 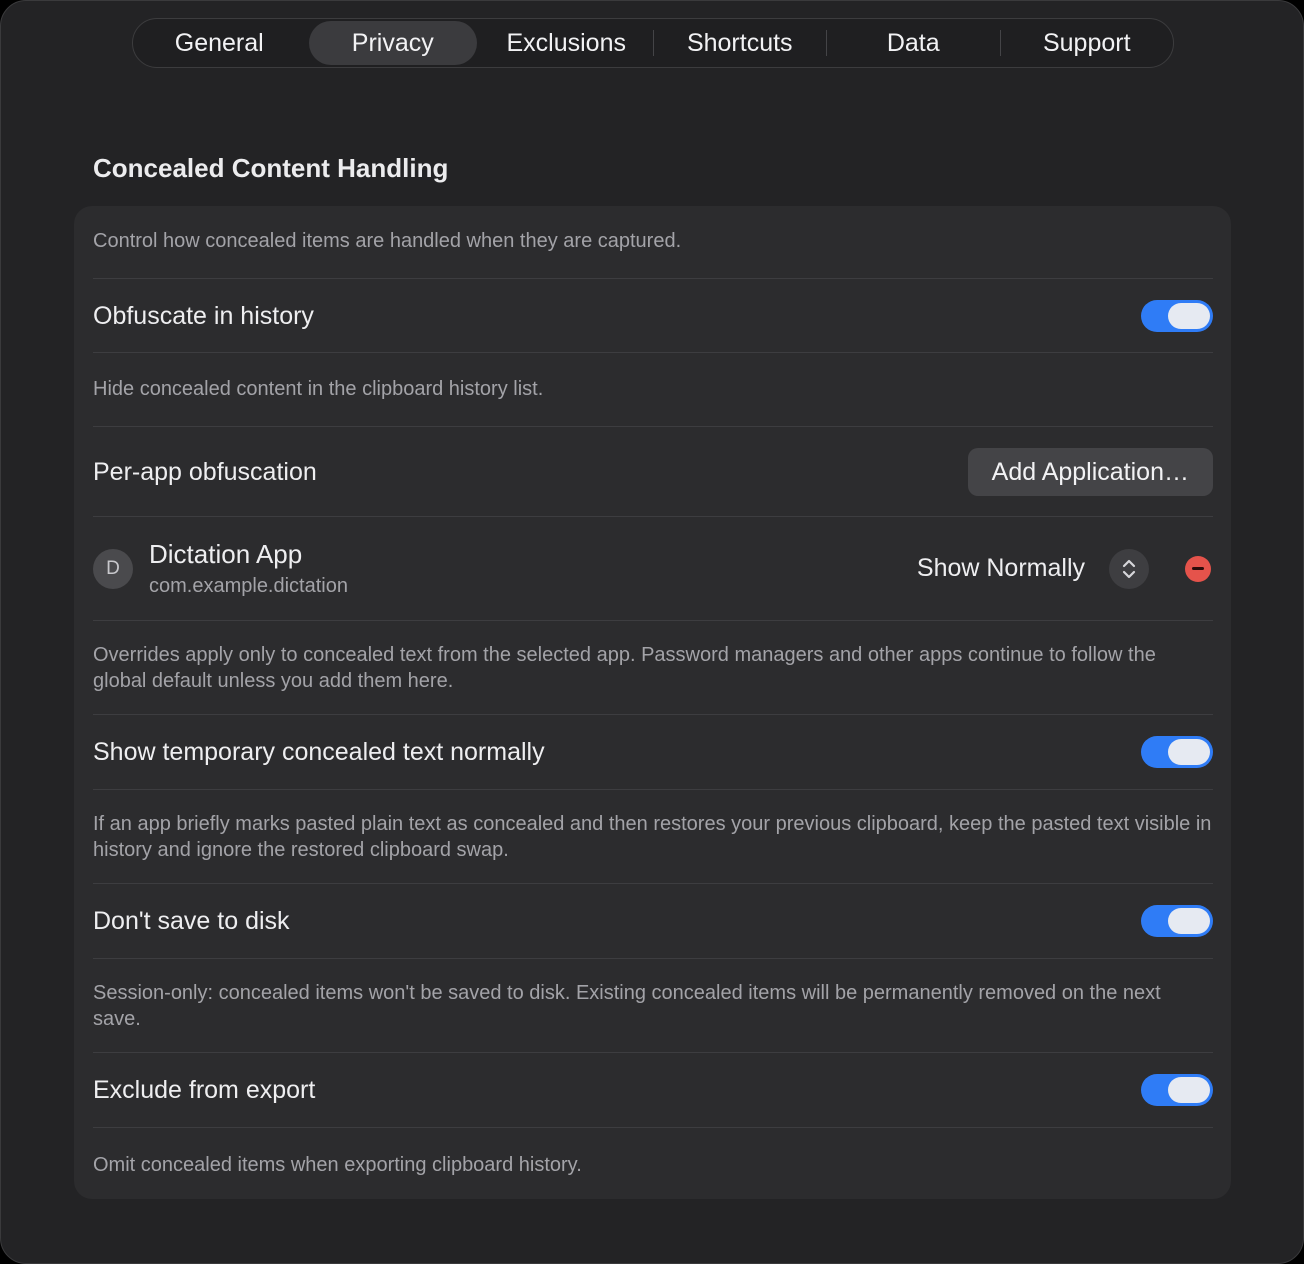 I want to click on tab-data: Data, so click(x=913, y=43).